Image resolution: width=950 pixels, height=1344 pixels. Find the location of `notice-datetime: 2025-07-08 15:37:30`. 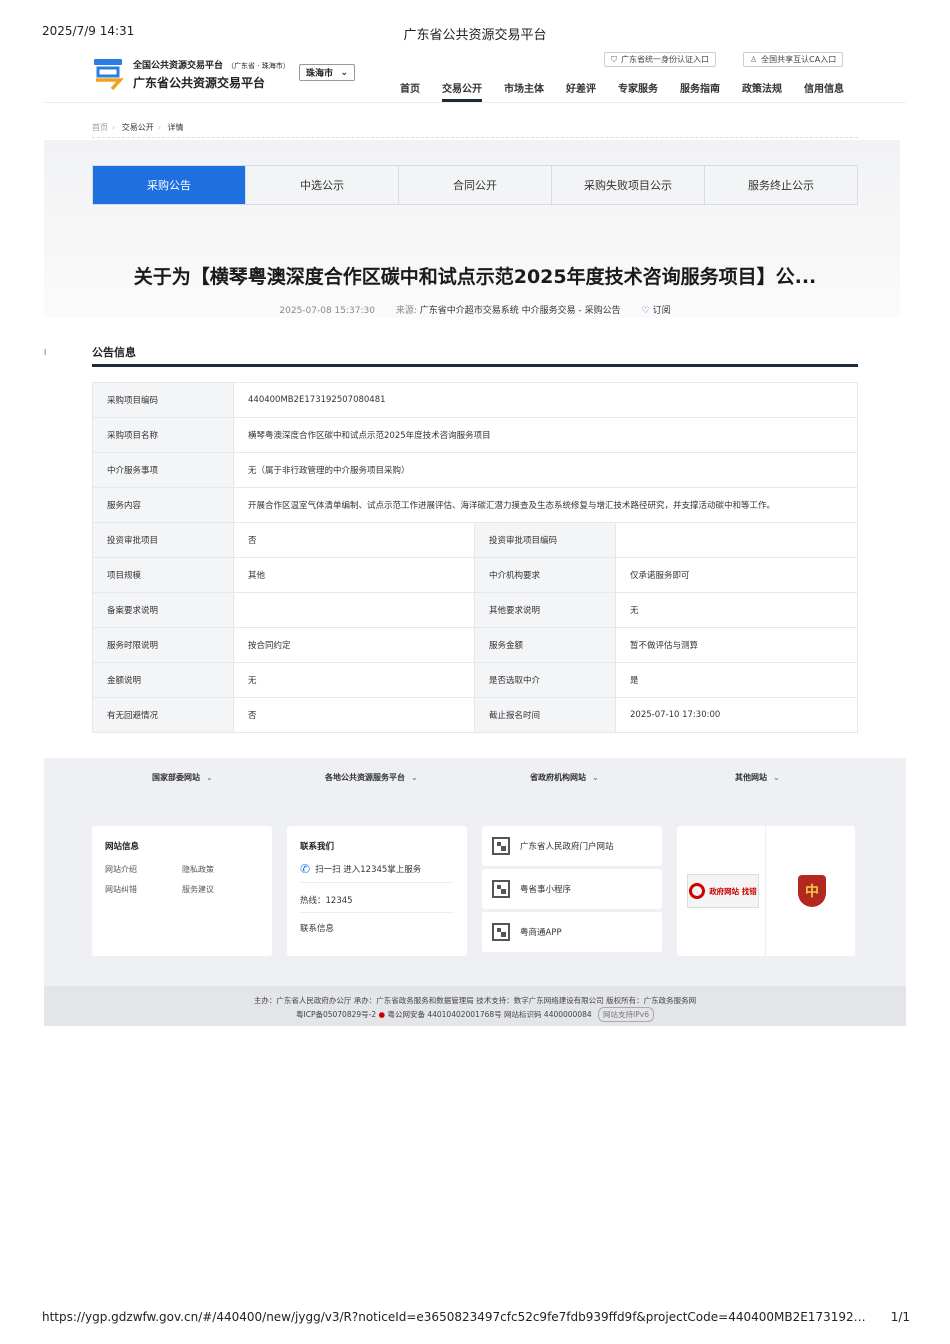

notice-datetime: 2025-07-08 15:37:30 is located at coordinates (327, 311).